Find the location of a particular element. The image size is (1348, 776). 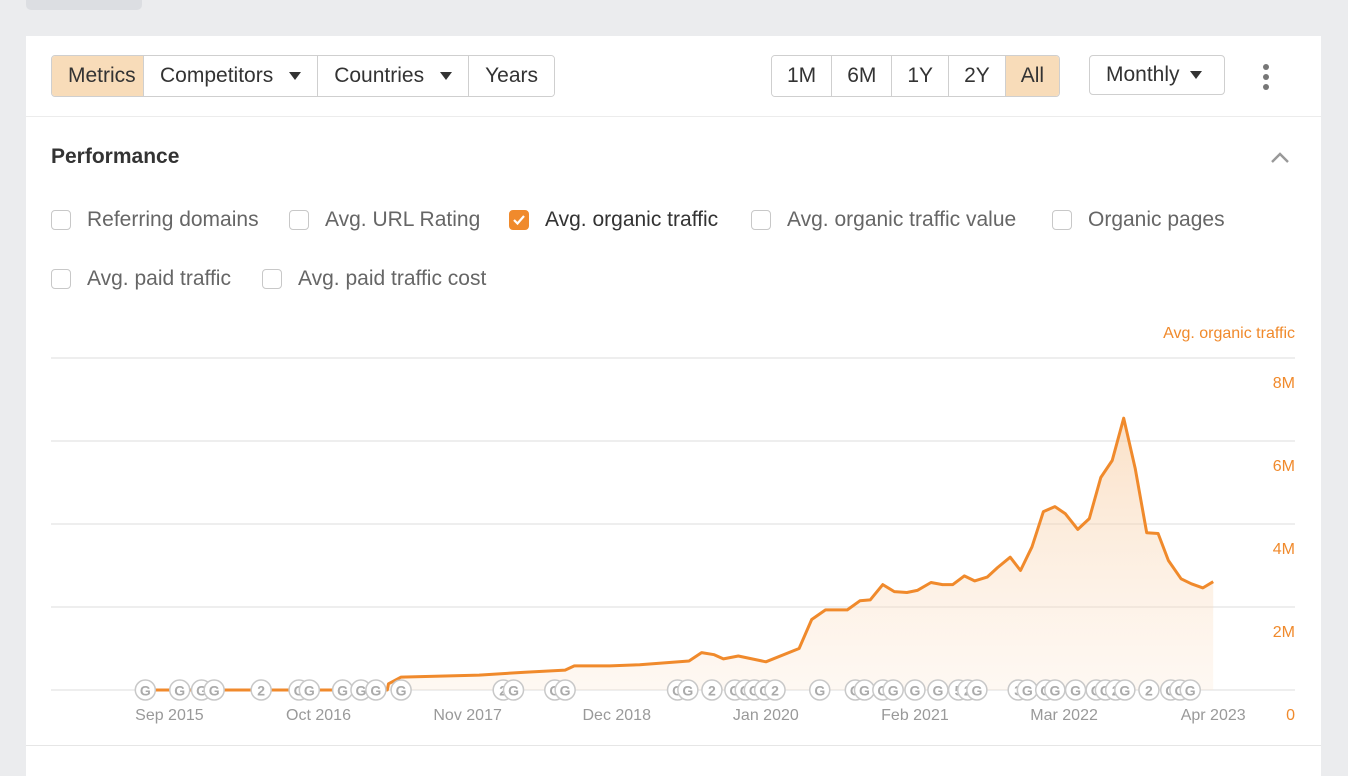

metric-label: Avg. paid traffic is located at coordinates (159, 279).